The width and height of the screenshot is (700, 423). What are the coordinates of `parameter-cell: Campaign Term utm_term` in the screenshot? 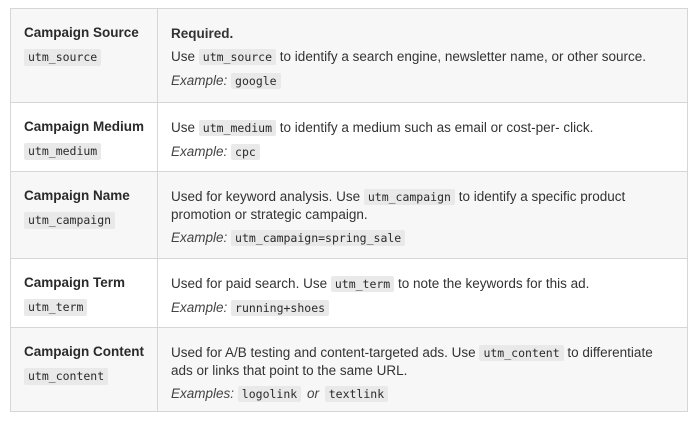 It's located at (84, 293).